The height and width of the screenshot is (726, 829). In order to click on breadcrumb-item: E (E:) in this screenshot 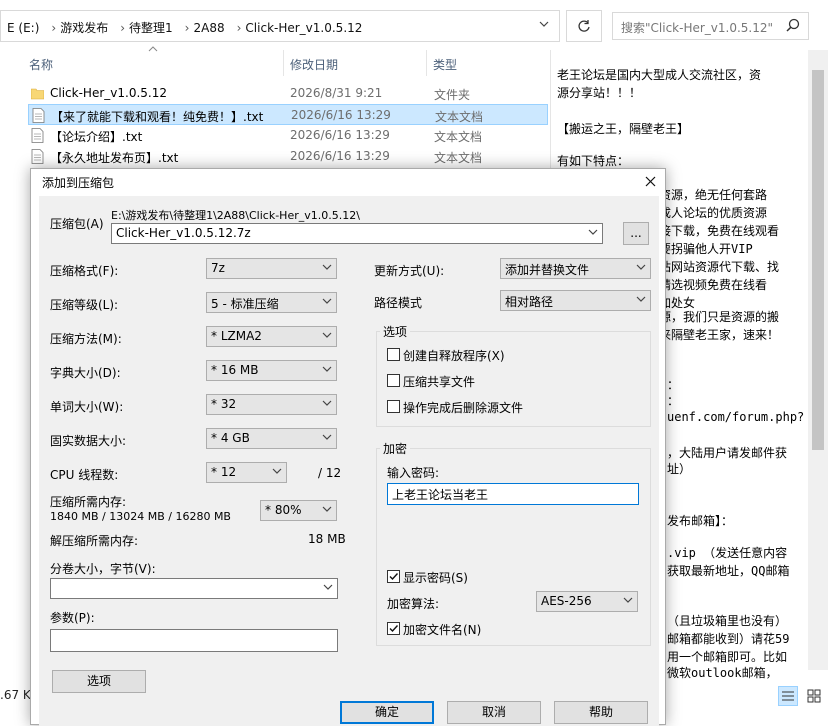, I will do `click(23, 28)`.